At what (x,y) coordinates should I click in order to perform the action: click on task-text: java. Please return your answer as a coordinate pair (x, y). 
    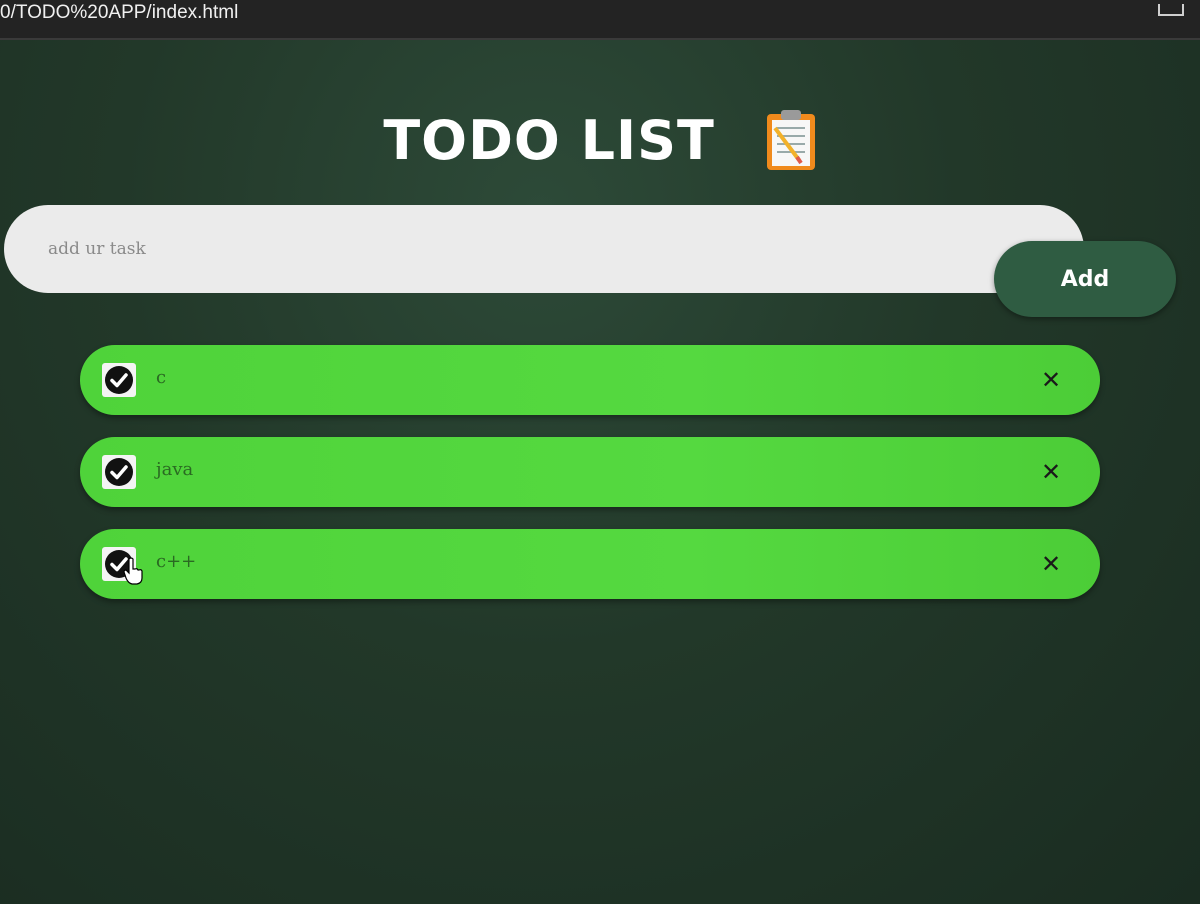
    Looking at the image, I should click on (175, 469).